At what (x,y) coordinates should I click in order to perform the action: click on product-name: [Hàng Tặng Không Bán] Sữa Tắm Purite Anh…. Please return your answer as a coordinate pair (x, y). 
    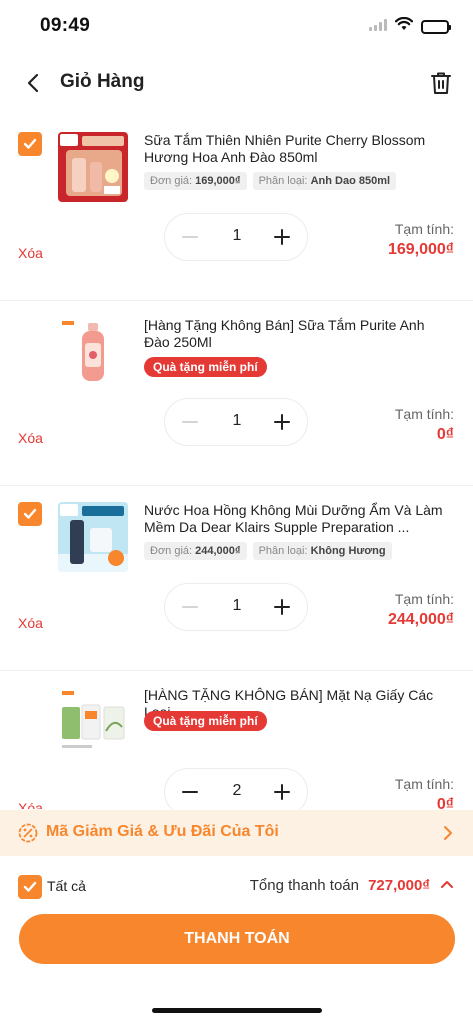
    Looking at the image, I should click on (299, 334).